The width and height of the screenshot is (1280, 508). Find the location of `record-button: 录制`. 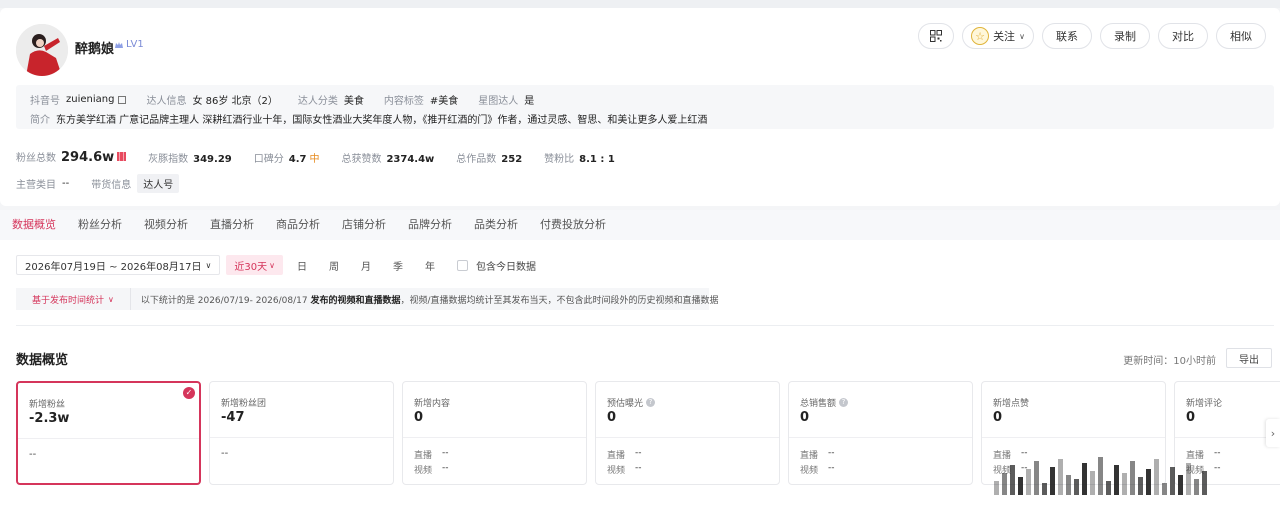

record-button: 录制 is located at coordinates (1125, 36).